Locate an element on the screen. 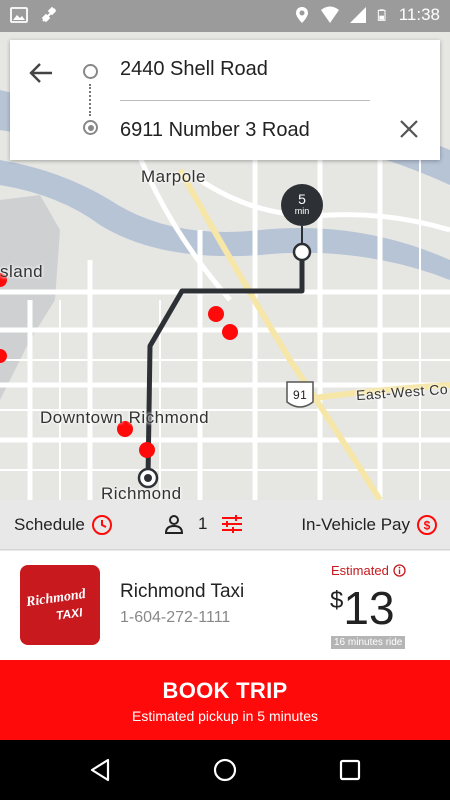  status-bar: 11:38 is located at coordinates (225, 16).